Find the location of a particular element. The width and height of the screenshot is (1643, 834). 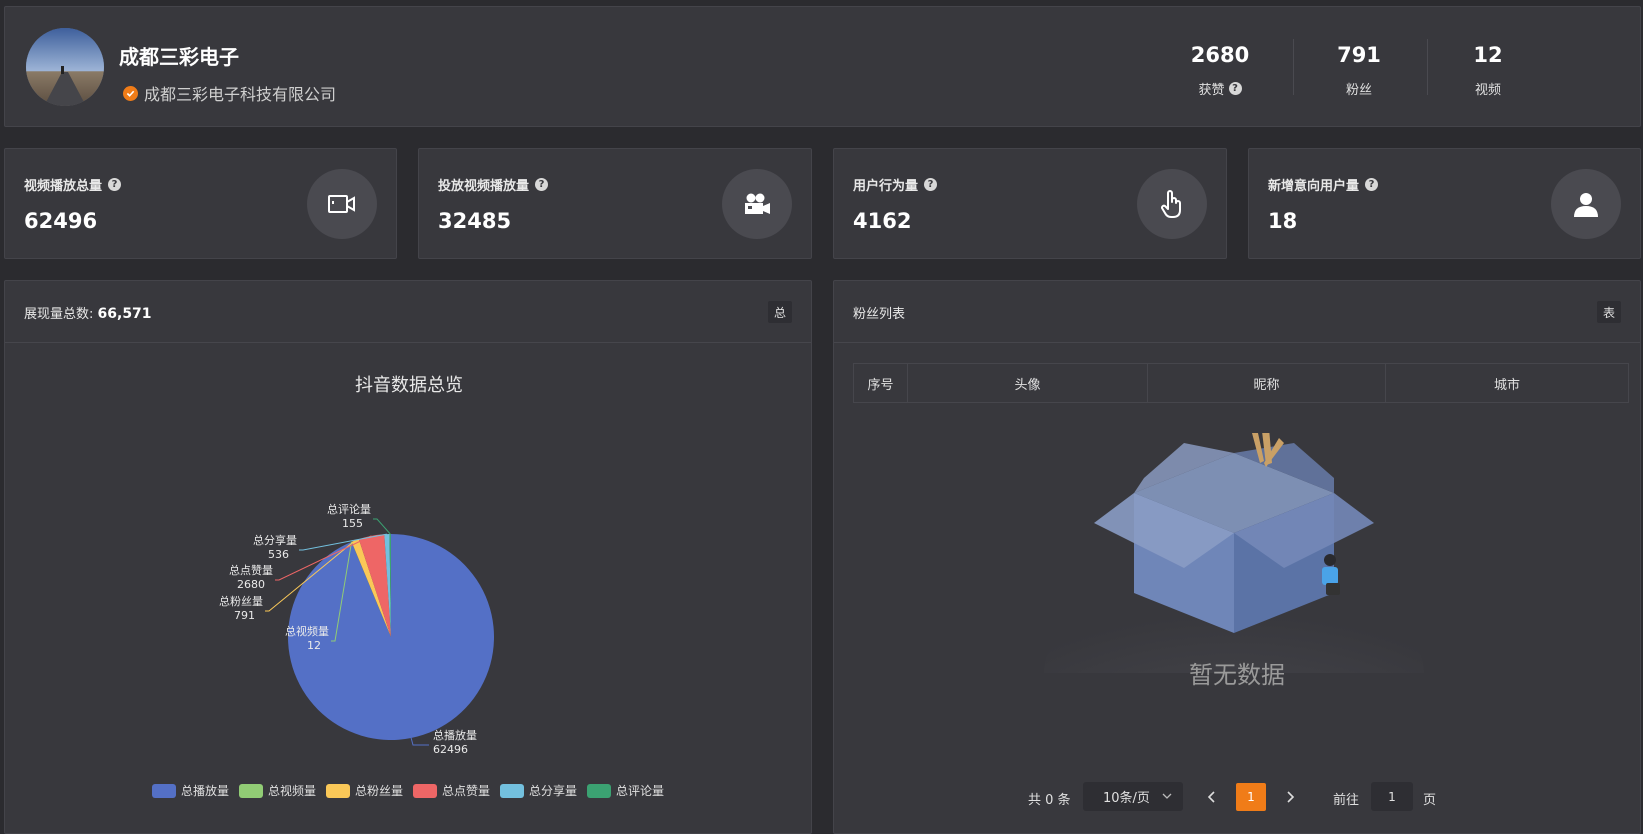

column-index: 序号 is located at coordinates (881, 383).